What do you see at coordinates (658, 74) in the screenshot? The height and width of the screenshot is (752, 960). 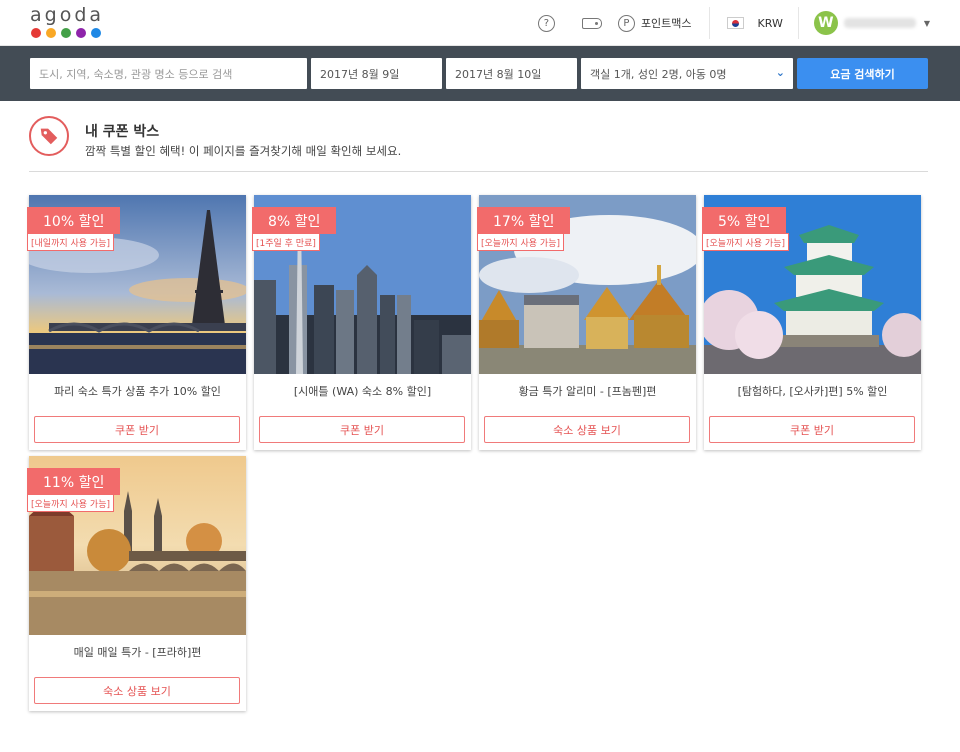 I see `guests-value: 객실 1개, 성인 2명, 아동 0명` at bounding box center [658, 74].